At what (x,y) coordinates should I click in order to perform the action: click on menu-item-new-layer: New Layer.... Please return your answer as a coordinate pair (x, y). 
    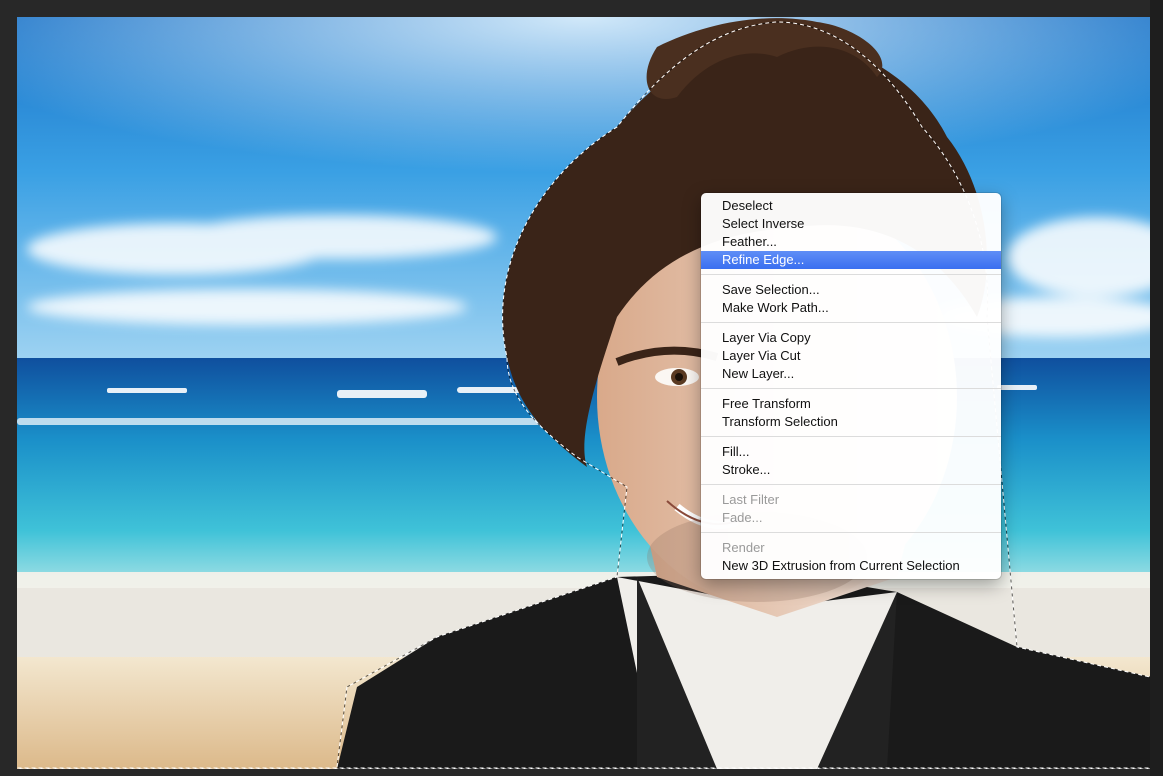
    Looking at the image, I should click on (851, 374).